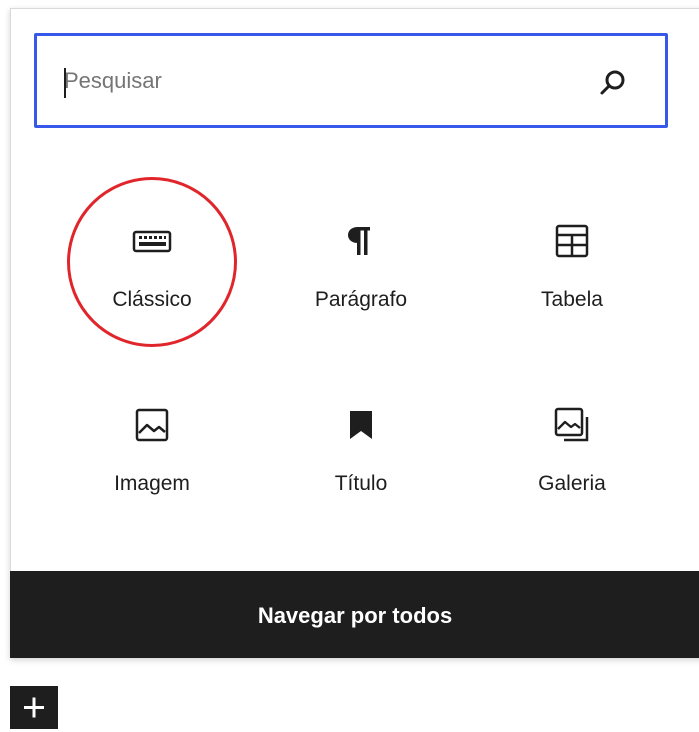  I want to click on search-box, so click(351, 80).